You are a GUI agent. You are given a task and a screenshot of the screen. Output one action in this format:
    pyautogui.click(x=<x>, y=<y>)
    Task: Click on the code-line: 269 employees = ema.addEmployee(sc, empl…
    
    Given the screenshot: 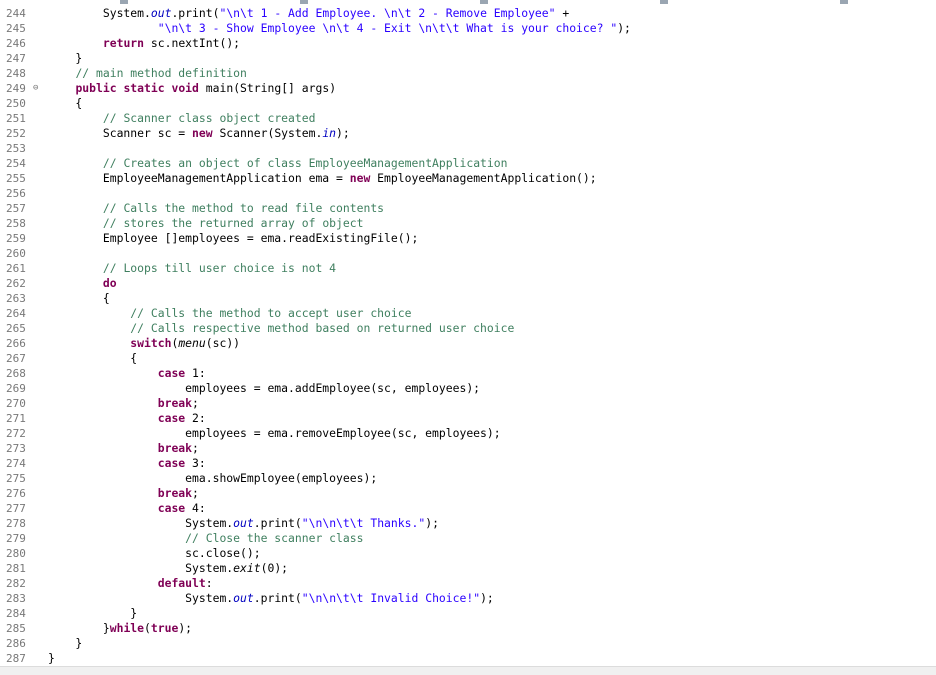 What is the action you would take?
    pyautogui.click(x=468, y=388)
    